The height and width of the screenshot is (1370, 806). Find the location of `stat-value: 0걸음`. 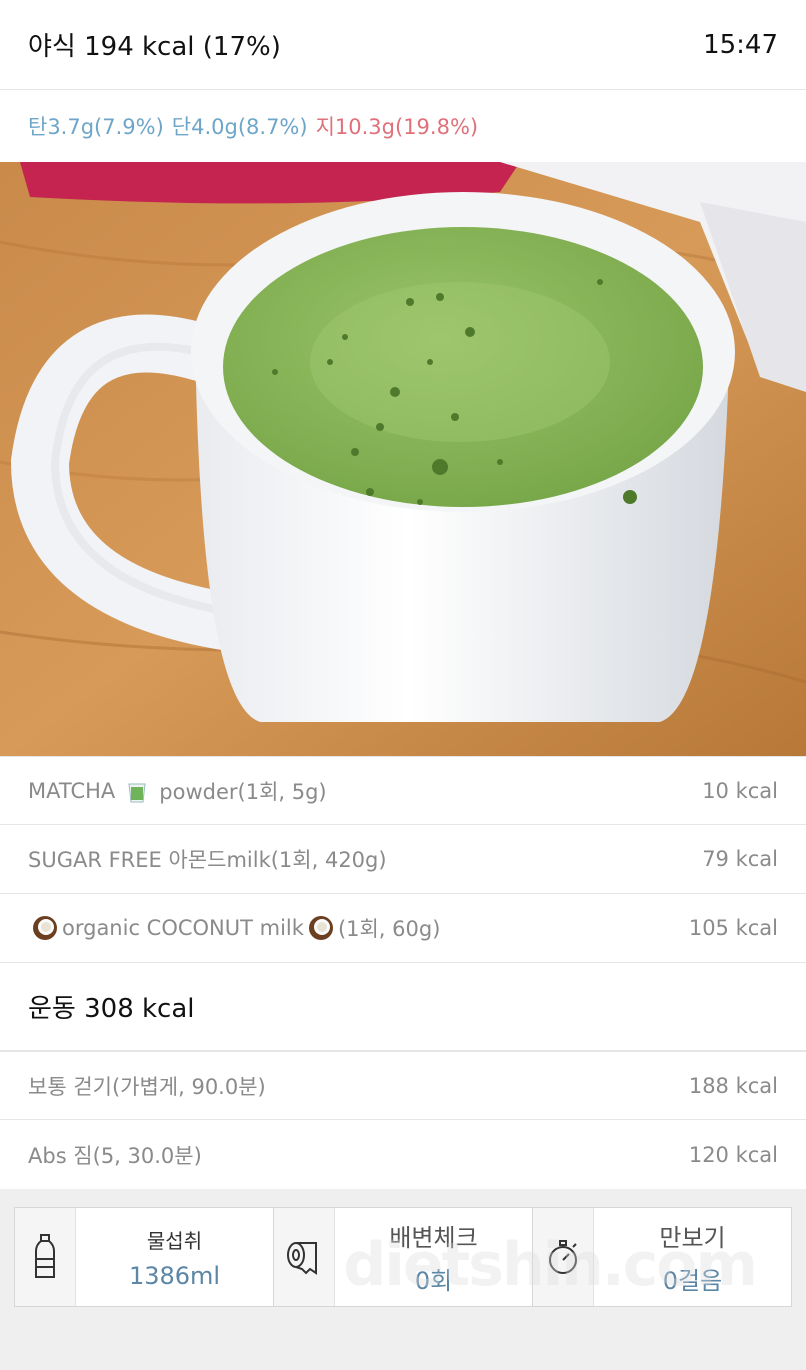

stat-value: 0걸음 is located at coordinates (692, 1281).